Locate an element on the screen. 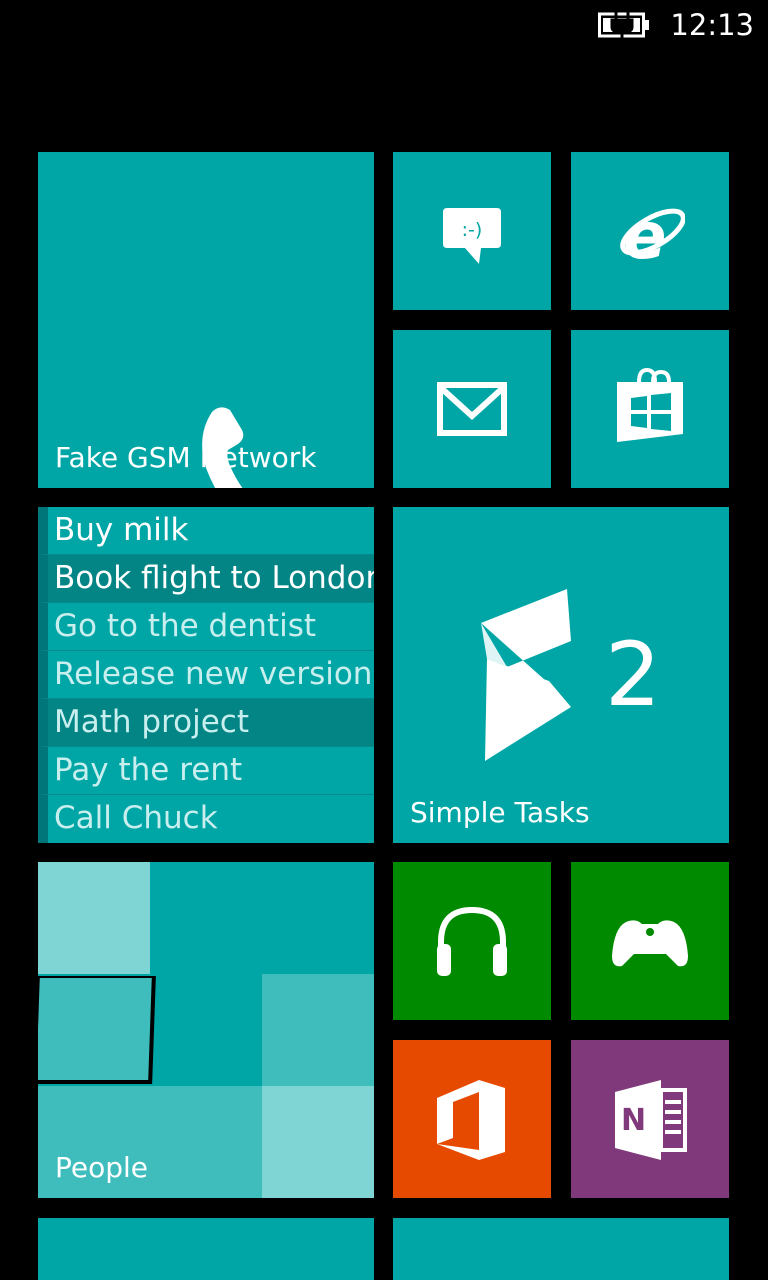 The height and width of the screenshot is (1280, 768). partial-tile-right is located at coordinates (561, 1249).